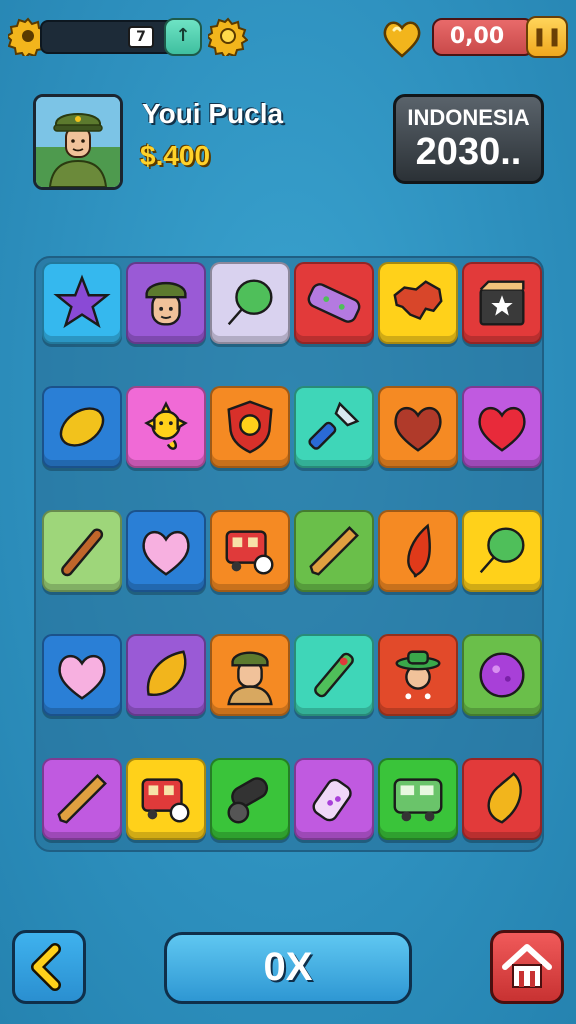  I want to click on bandage-icon, so click(334, 303).